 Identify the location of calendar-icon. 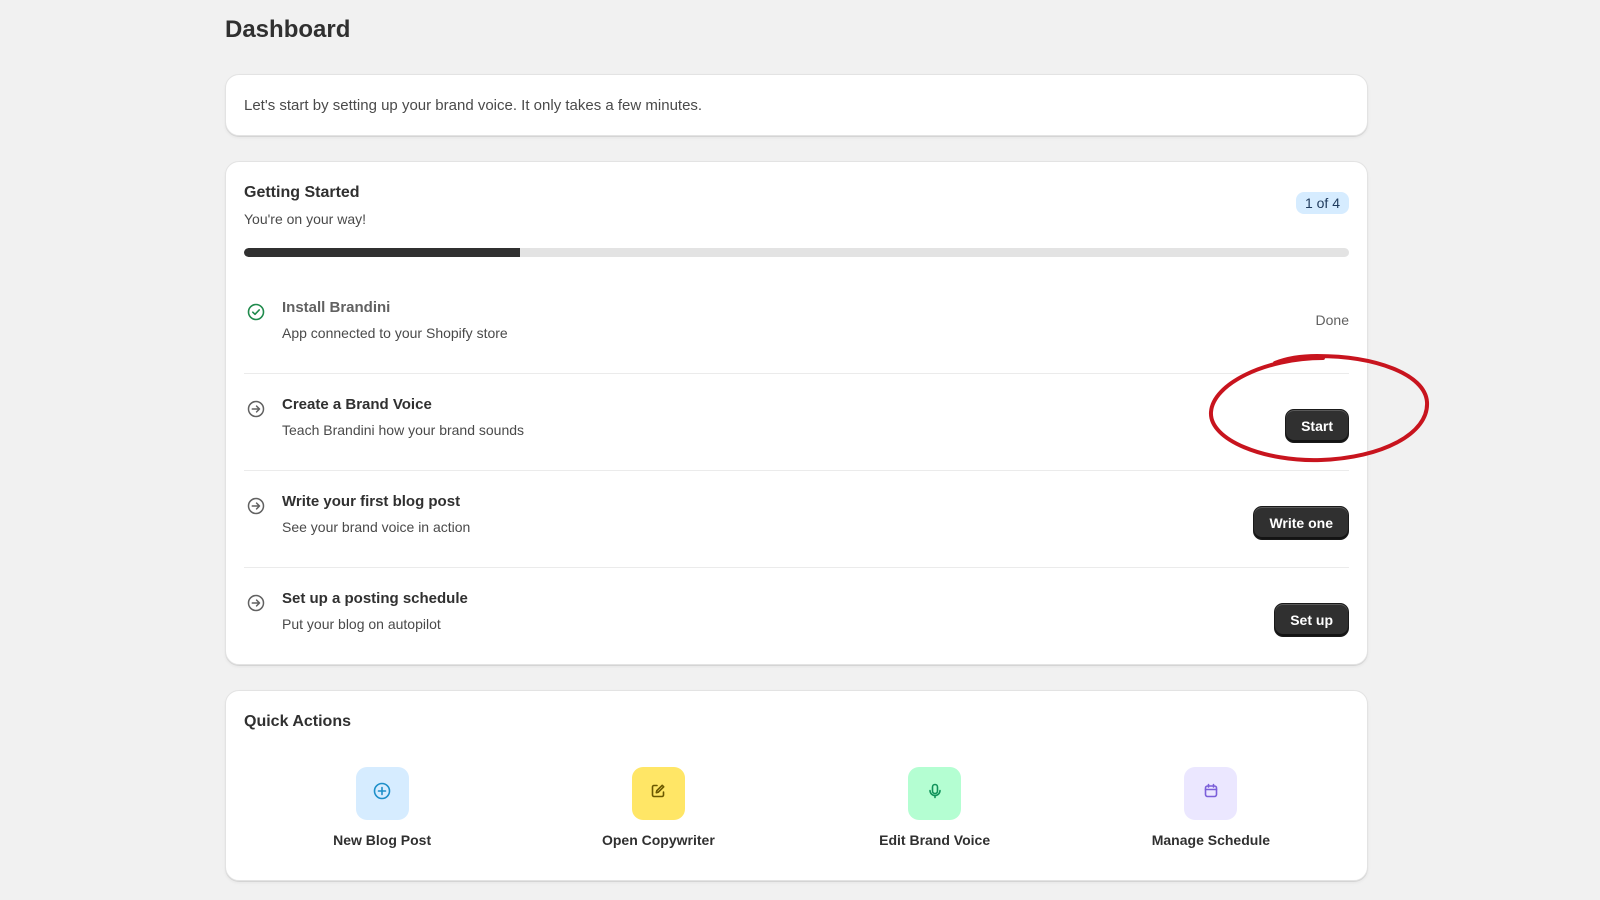
(1211, 793).